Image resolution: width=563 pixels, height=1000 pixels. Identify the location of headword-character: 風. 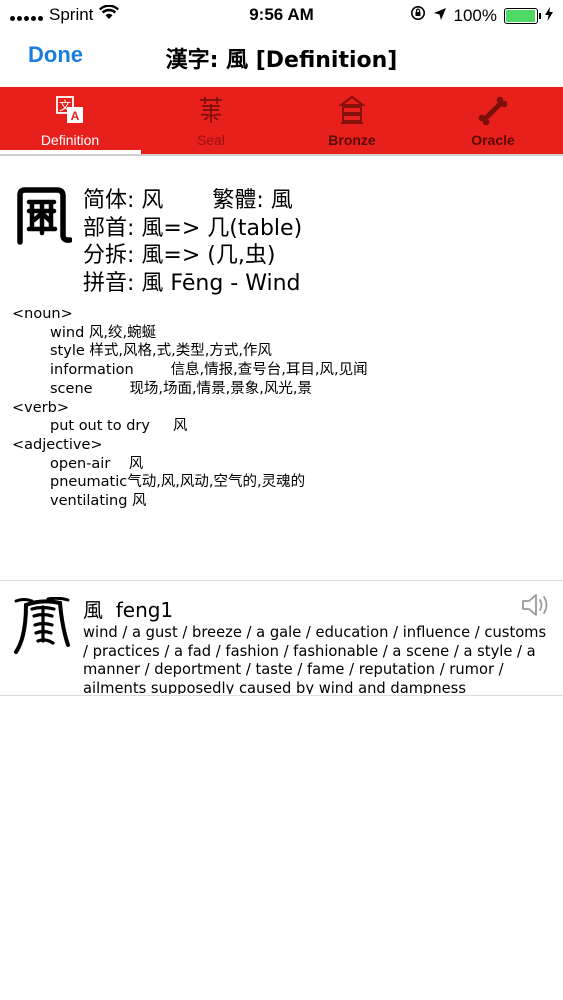
(93, 610).